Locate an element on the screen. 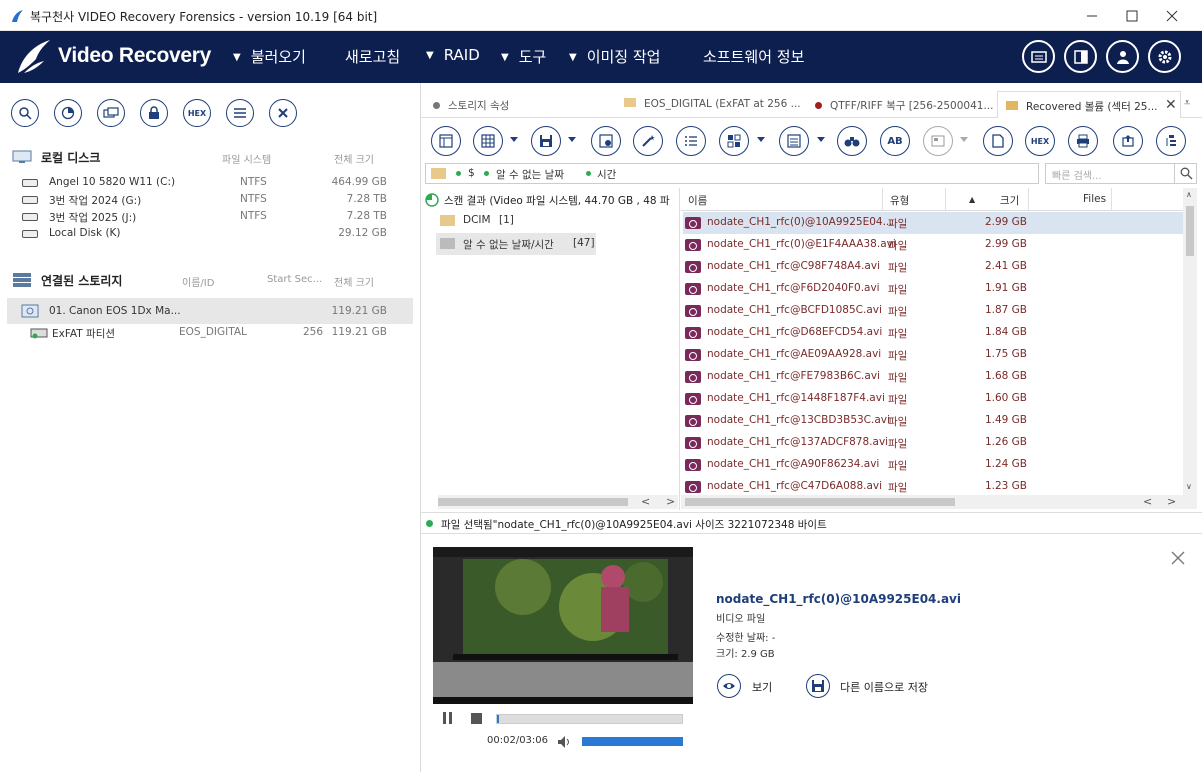 The image size is (1202, 772). disk-map-button is located at coordinates (68, 113).